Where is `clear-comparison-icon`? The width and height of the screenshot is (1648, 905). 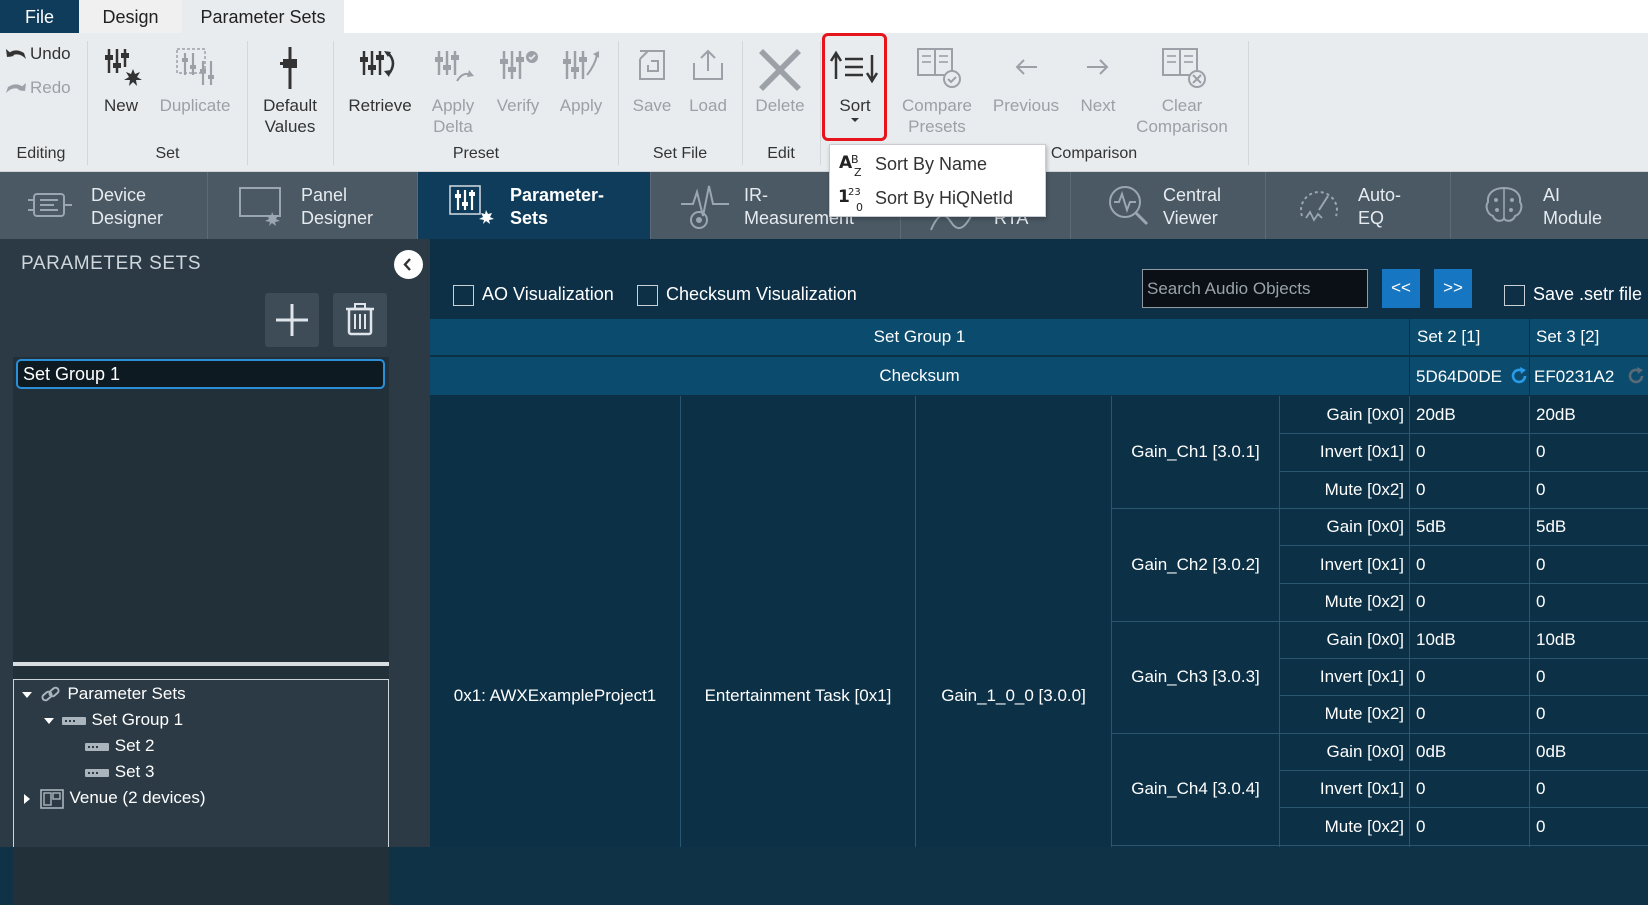
clear-comparison-icon is located at coordinates (1184, 68).